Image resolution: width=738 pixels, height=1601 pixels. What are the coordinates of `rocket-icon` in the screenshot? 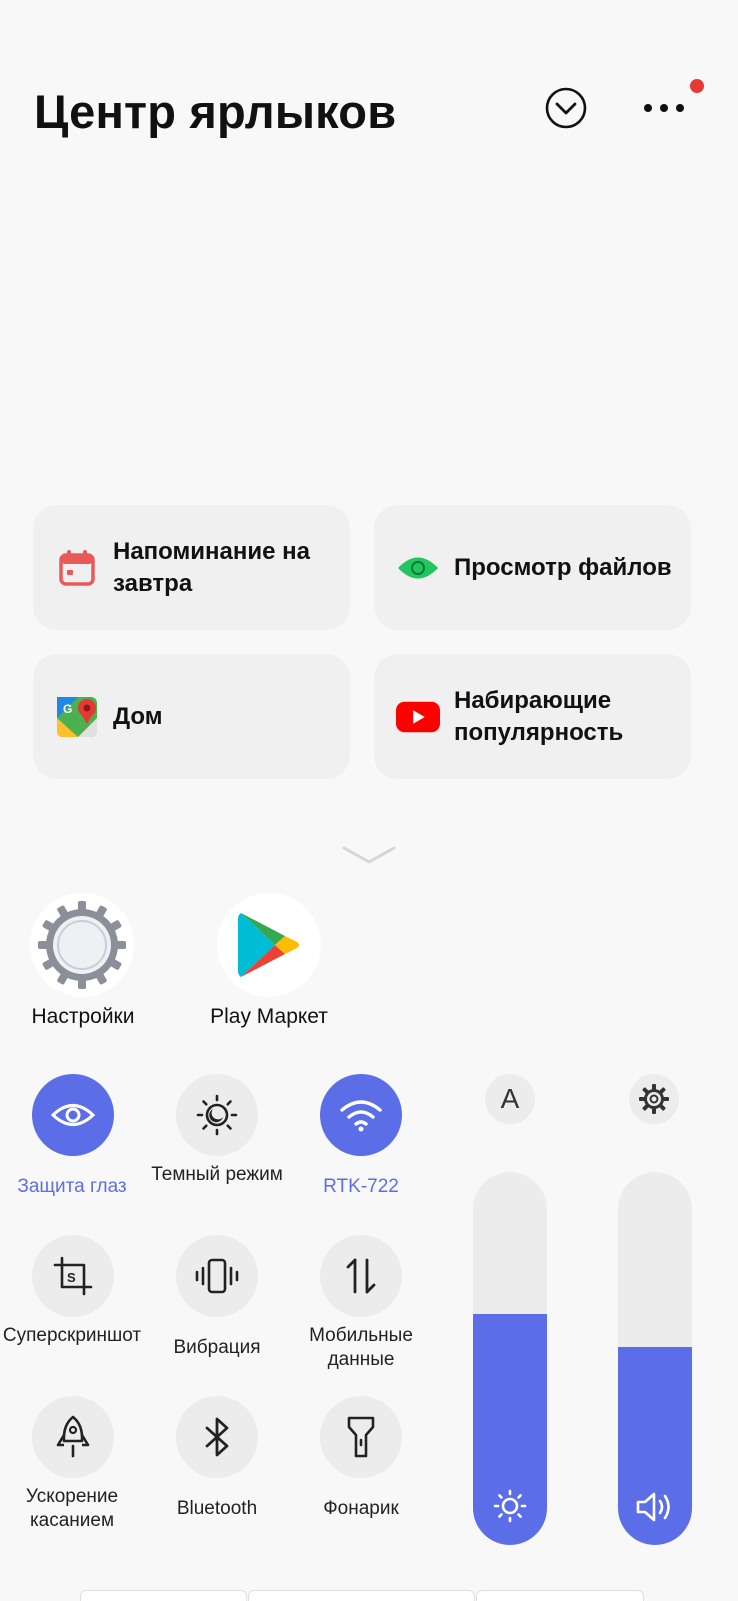 It's located at (73, 1436).